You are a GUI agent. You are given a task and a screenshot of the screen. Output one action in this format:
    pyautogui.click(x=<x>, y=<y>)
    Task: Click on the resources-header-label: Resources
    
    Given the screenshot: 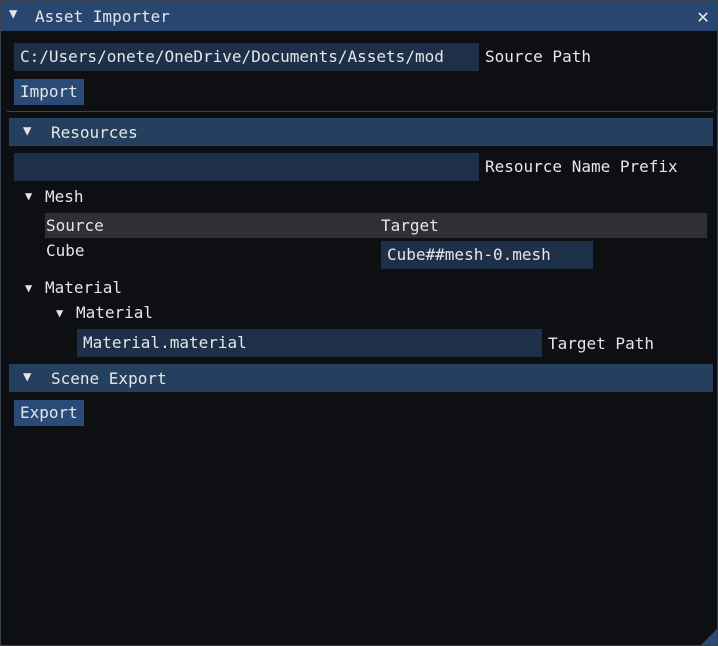 What is the action you would take?
    pyautogui.click(x=94, y=132)
    